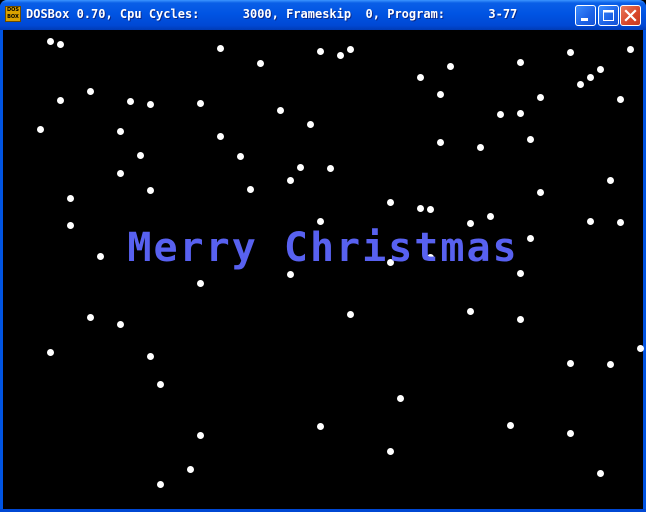  I want to click on maximize-button, so click(608, 15).